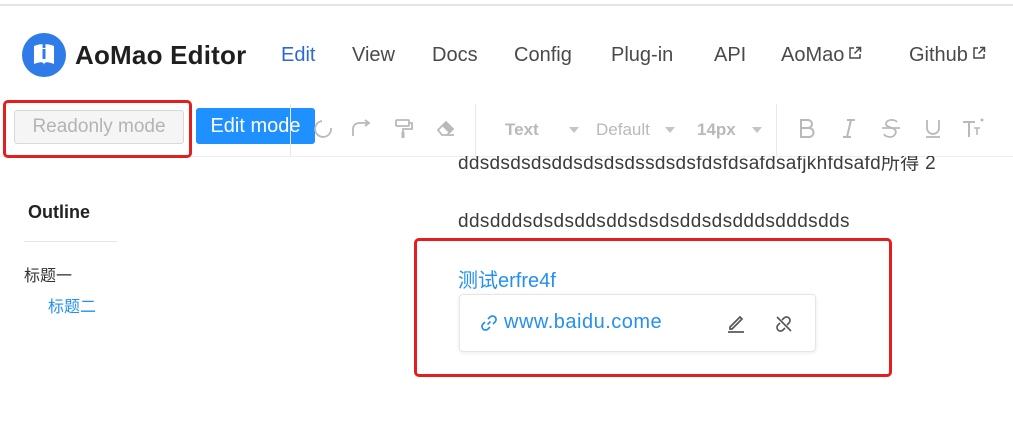 The width and height of the screenshot is (1013, 436). Describe the element at coordinates (72, 305) in the screenshot. I see `outline-item-heading-2: 标题二` at that location.